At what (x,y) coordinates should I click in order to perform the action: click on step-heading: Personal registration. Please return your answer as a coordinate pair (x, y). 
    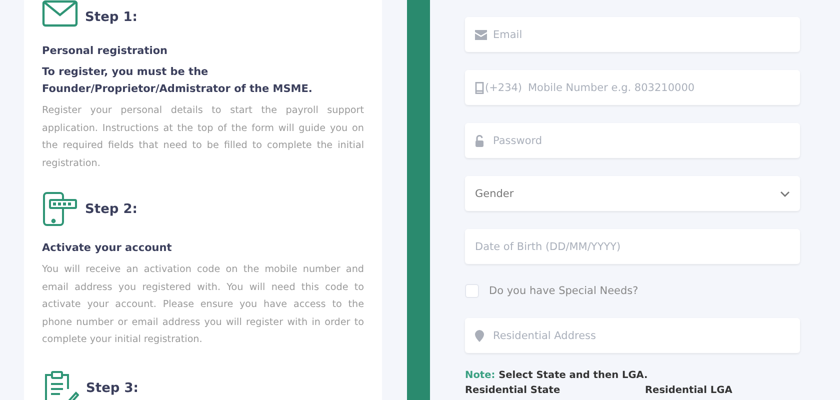
    Looking at the image, I should click on (105, 51).